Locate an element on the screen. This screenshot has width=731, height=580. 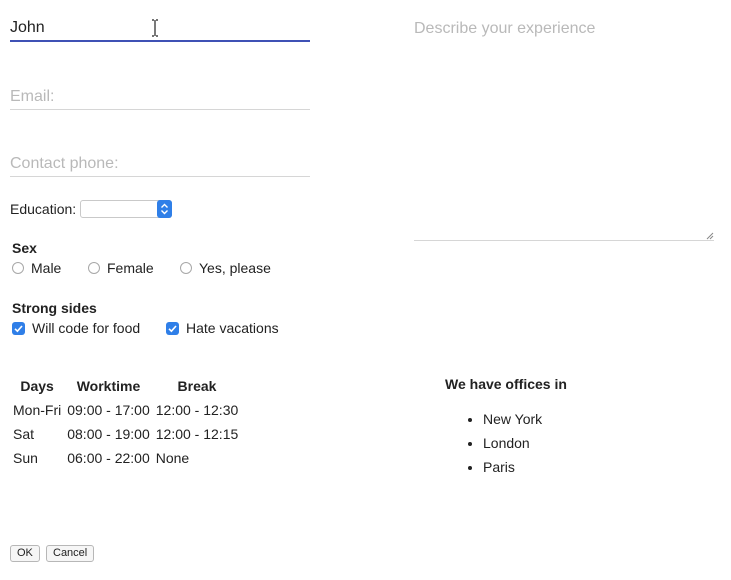
table-row: Sun 06:00 - 22:00 None is located at coordinates (125, 458).